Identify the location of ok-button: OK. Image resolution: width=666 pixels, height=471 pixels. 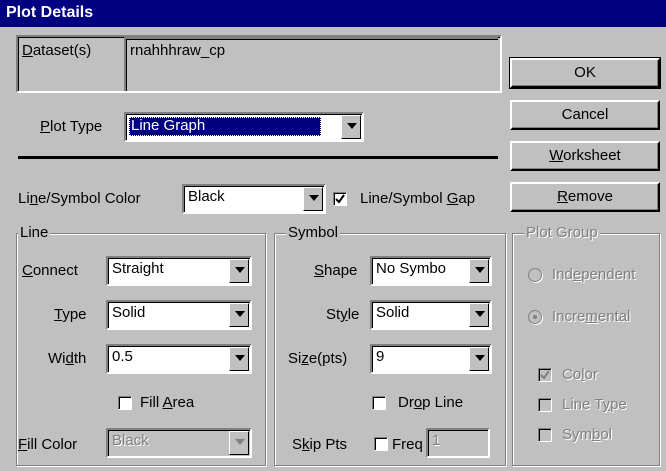
(585, 73).